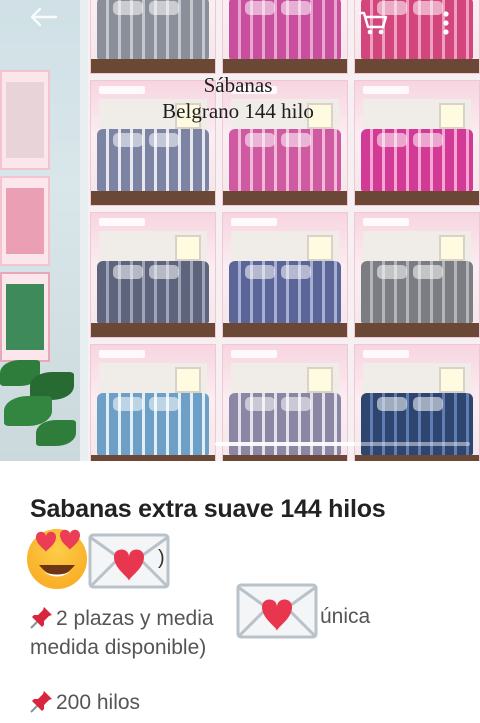 The image size is (480, 723). What do you see at coordinates (84, 230) in the screenshot?
I see `image-gap` at bounding box center [84, 230].